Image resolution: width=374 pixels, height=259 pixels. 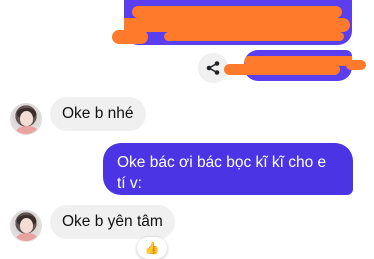 I want to click on share-icon, so click(x=213, y=68).